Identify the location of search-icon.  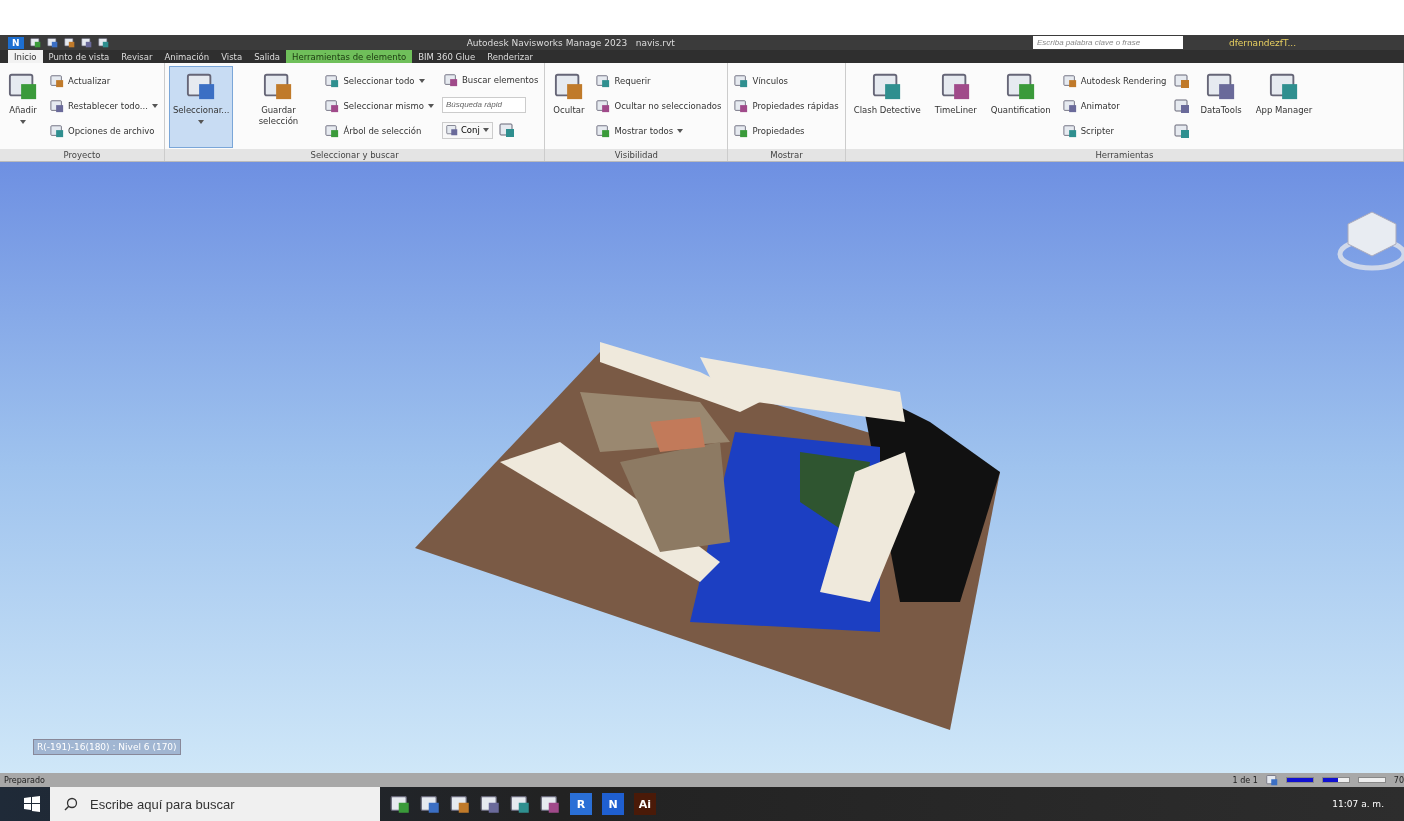
(71, 804).